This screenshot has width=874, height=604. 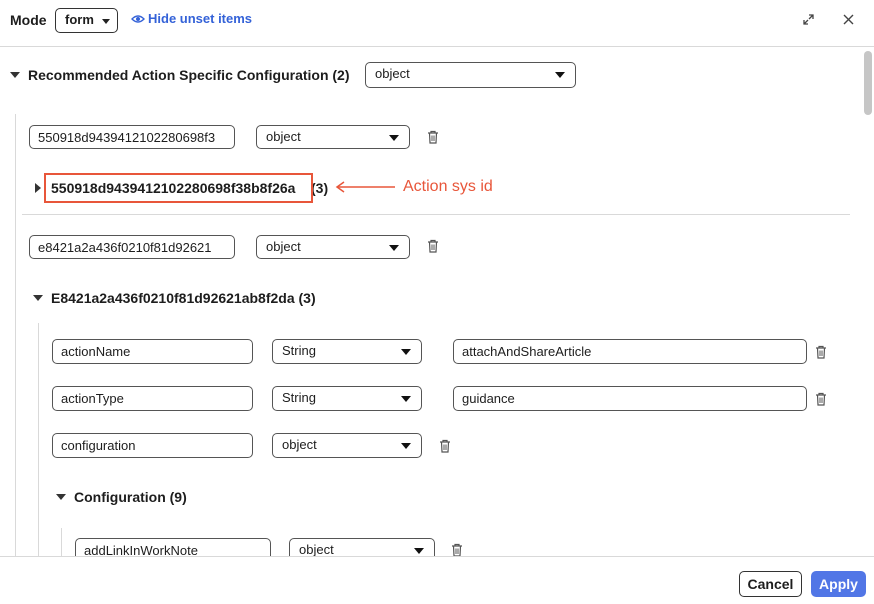 What do you see at coordinates (38, 188) in the screenshot?
I see `expand-entry1-icon` at bounding box center [38, 188].